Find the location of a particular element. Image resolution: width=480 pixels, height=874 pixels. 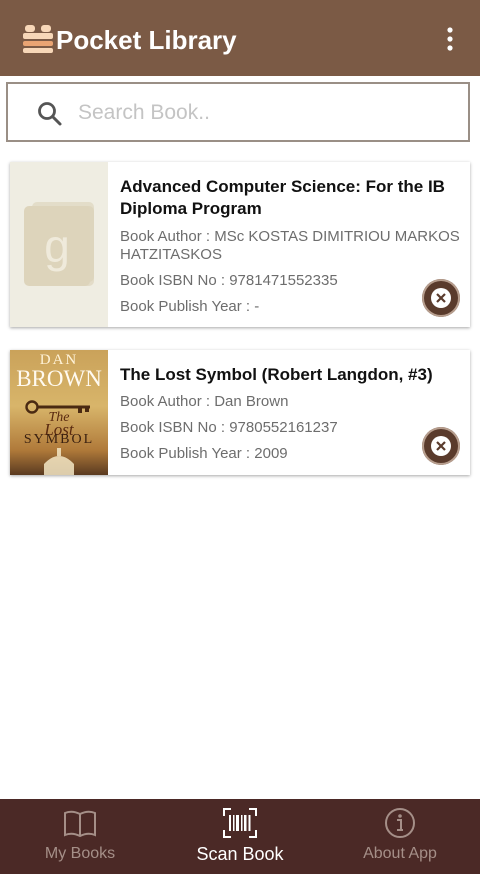

nav-about-app: About App is located at coordinates (400, 836).